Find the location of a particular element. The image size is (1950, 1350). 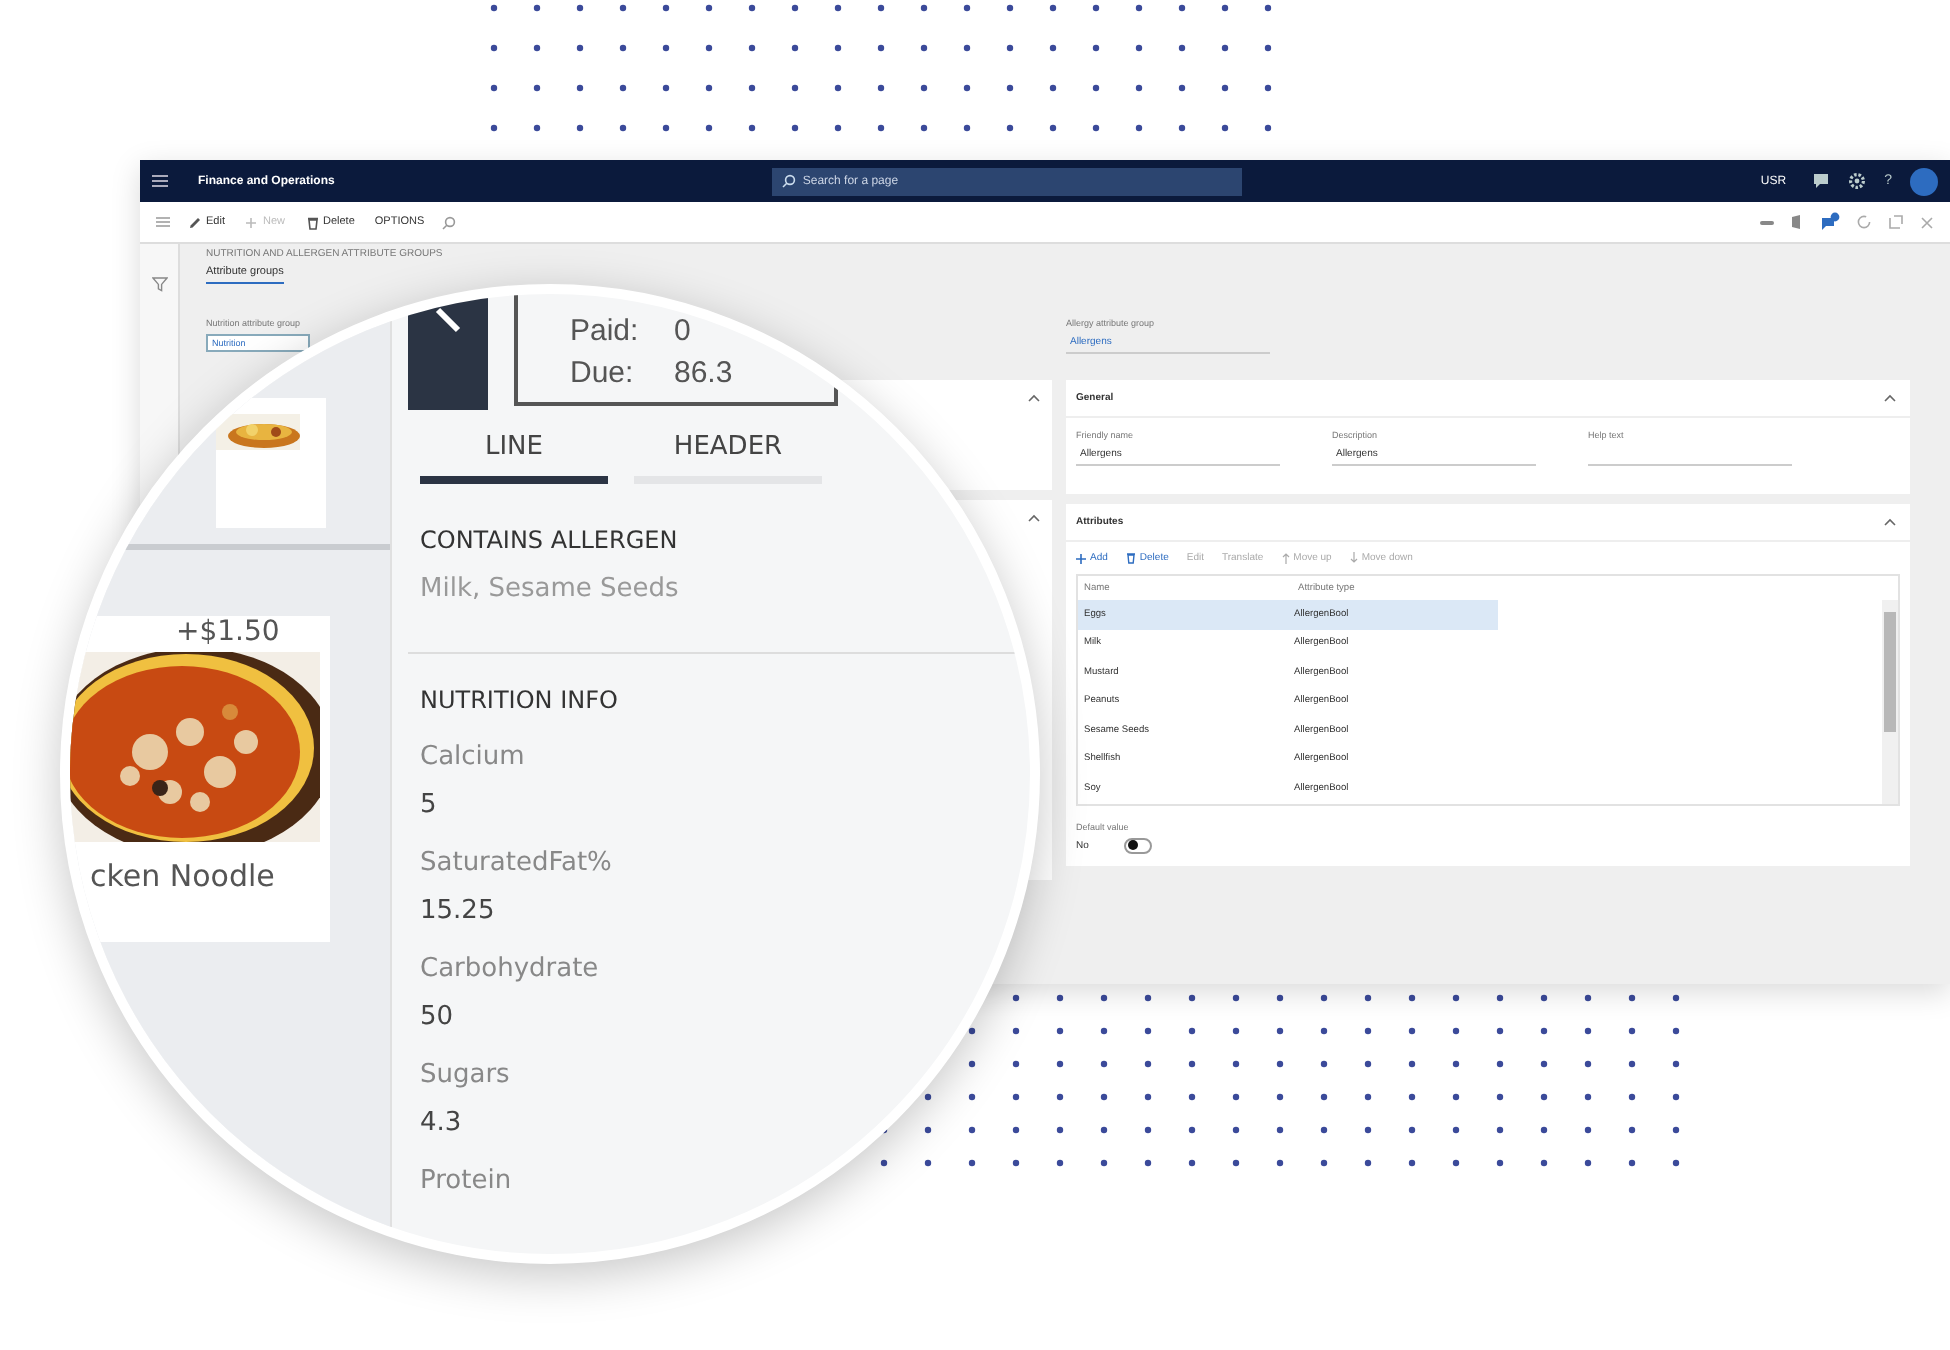

tab: LINE is located at coordinates (514, 458).